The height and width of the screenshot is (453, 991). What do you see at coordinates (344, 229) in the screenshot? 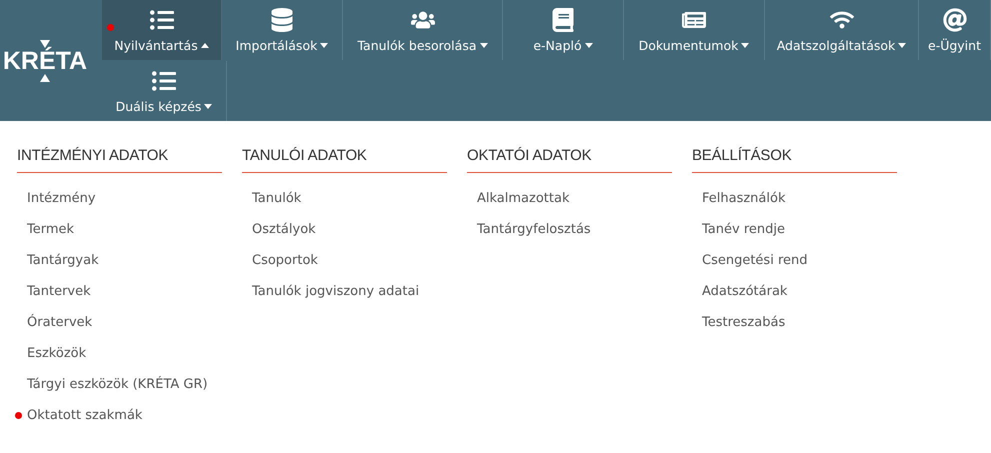
I see `menu-link: Osztályok` at bounding box center [344, 229].